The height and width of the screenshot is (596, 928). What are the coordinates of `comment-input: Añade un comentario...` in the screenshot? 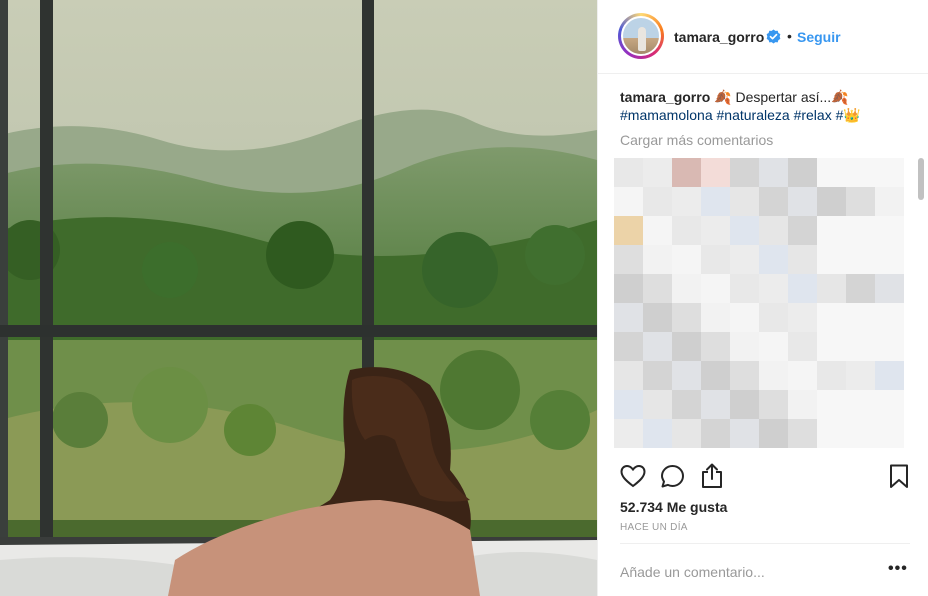 It's located at (692, 572).